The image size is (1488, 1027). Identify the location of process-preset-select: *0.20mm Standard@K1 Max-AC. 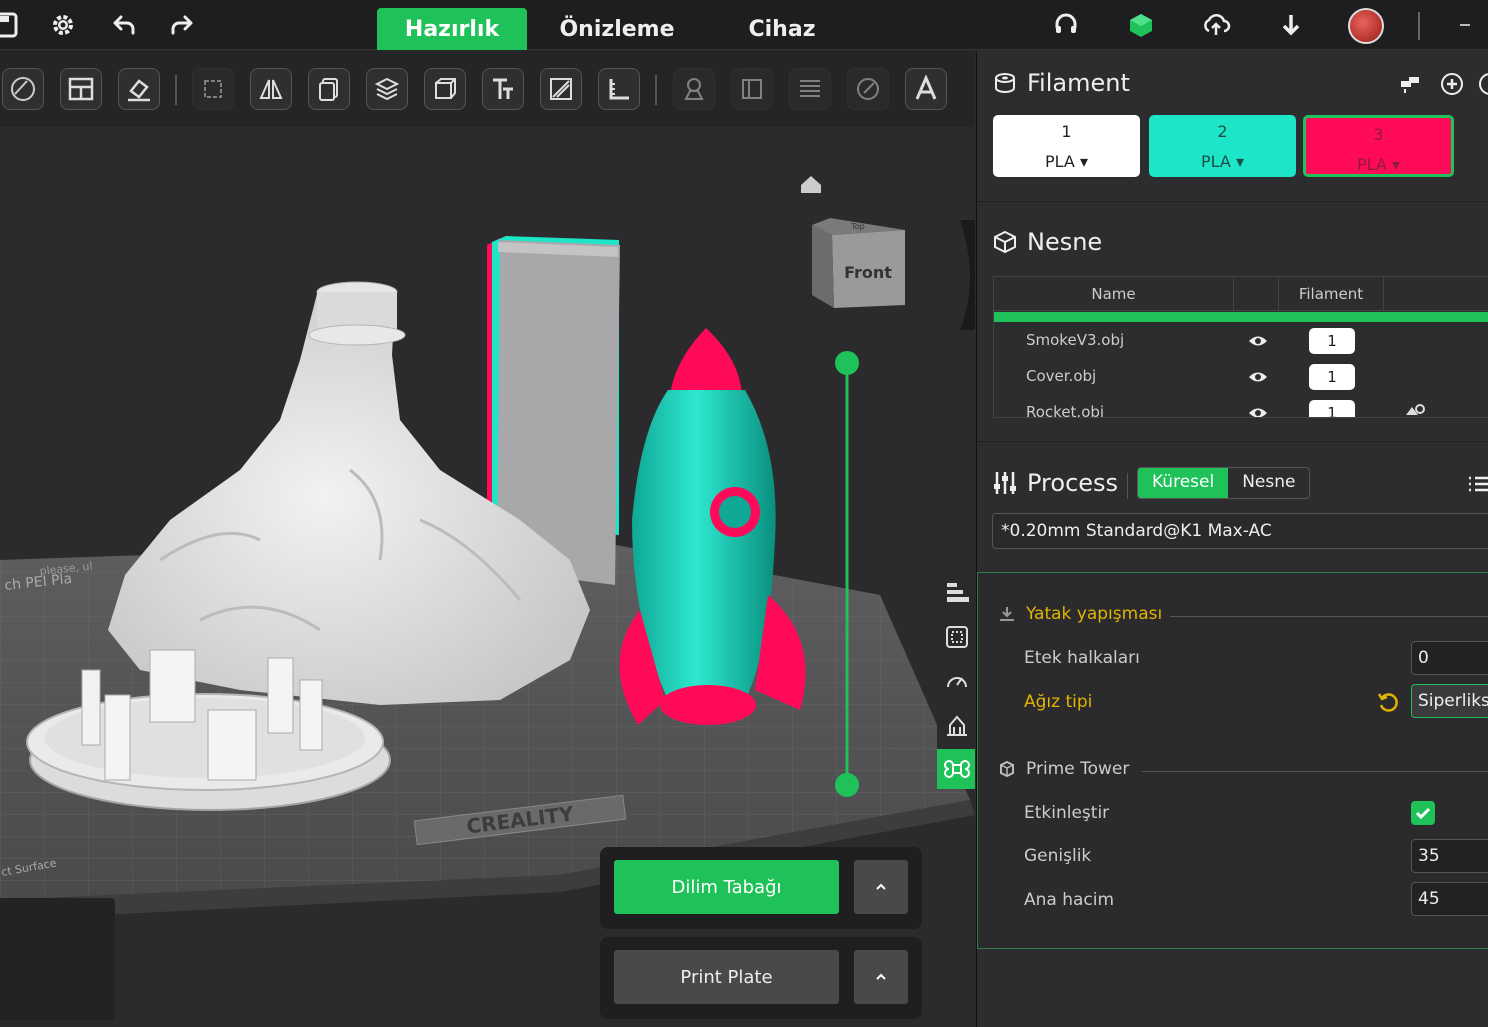
(1240, 531).